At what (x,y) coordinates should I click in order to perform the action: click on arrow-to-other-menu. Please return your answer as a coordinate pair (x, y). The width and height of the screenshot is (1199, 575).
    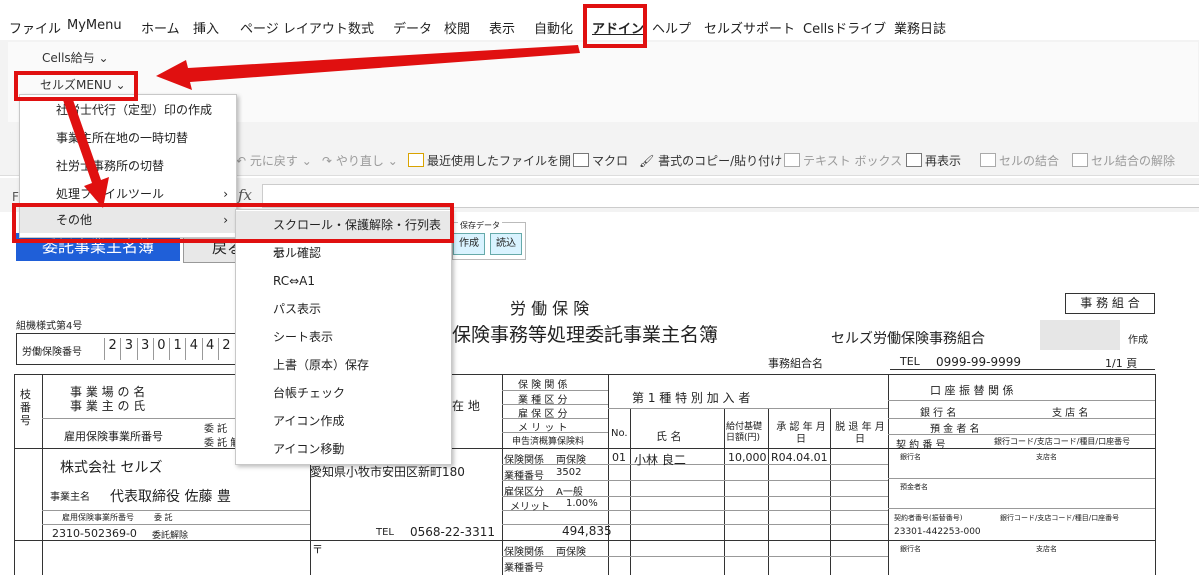
    Looking at the image, I should click on (86, 152).